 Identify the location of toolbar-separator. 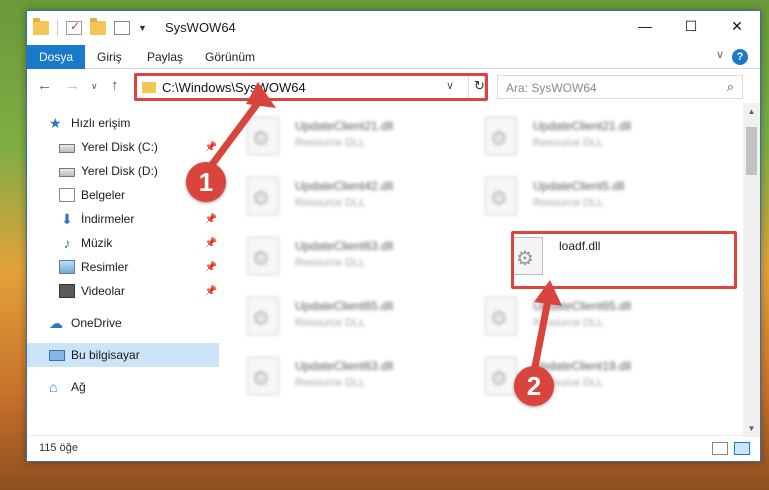
(57, 28).